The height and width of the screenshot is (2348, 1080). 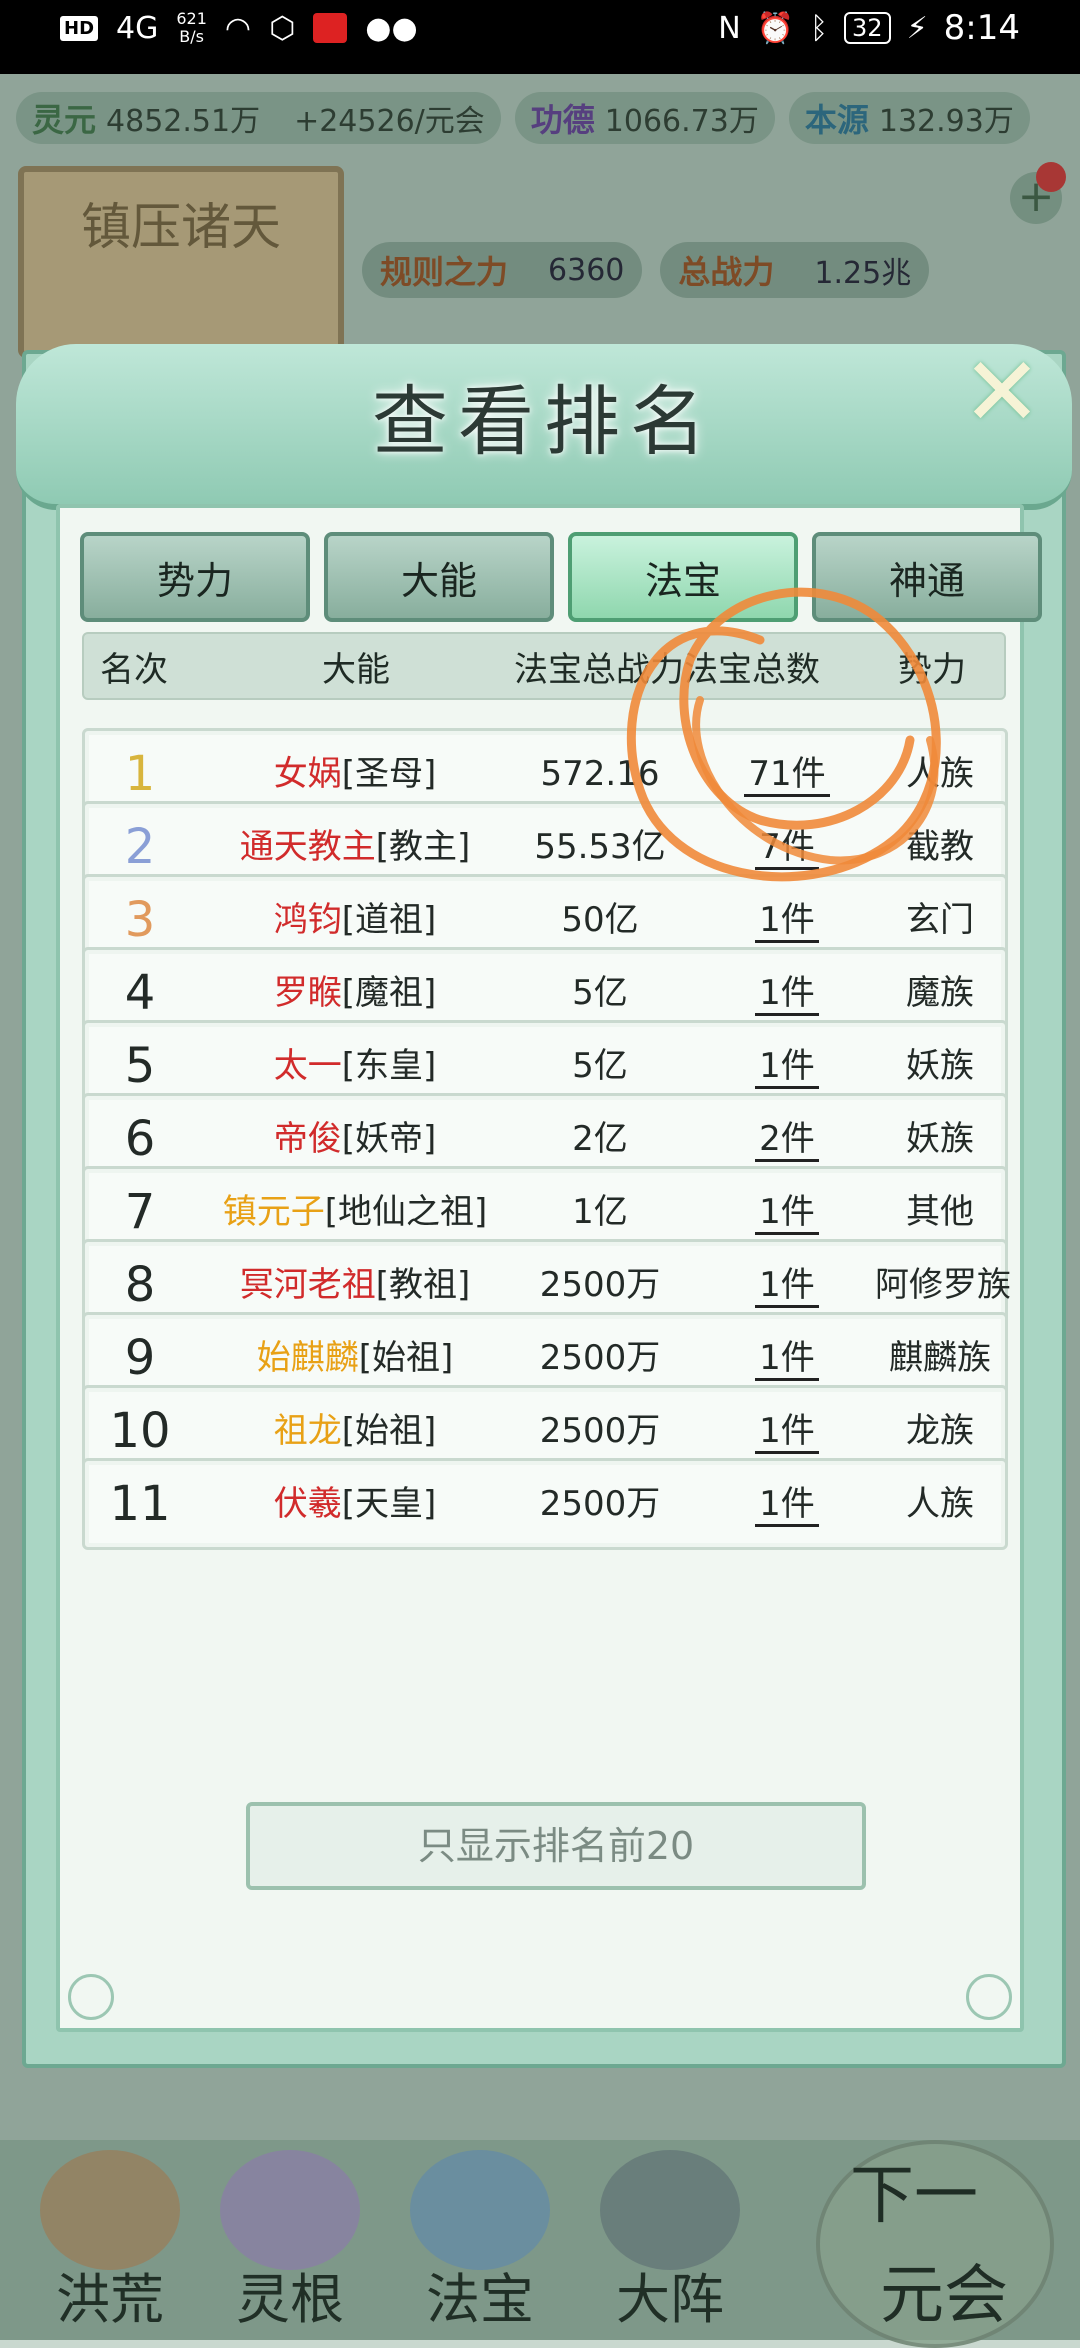 I want to click on hd-icon: HD, so click(x=79, y=28).